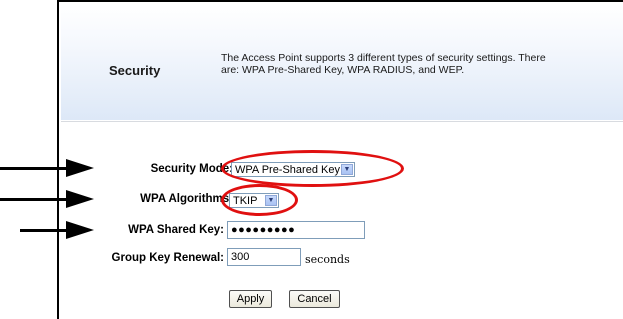 The width and height of the screenshot is (623, 319). Describe the element at coordinates (176, 230) in the screenshot. I see `wpa-shared-key-label: WPA Shared Key:` at that location.